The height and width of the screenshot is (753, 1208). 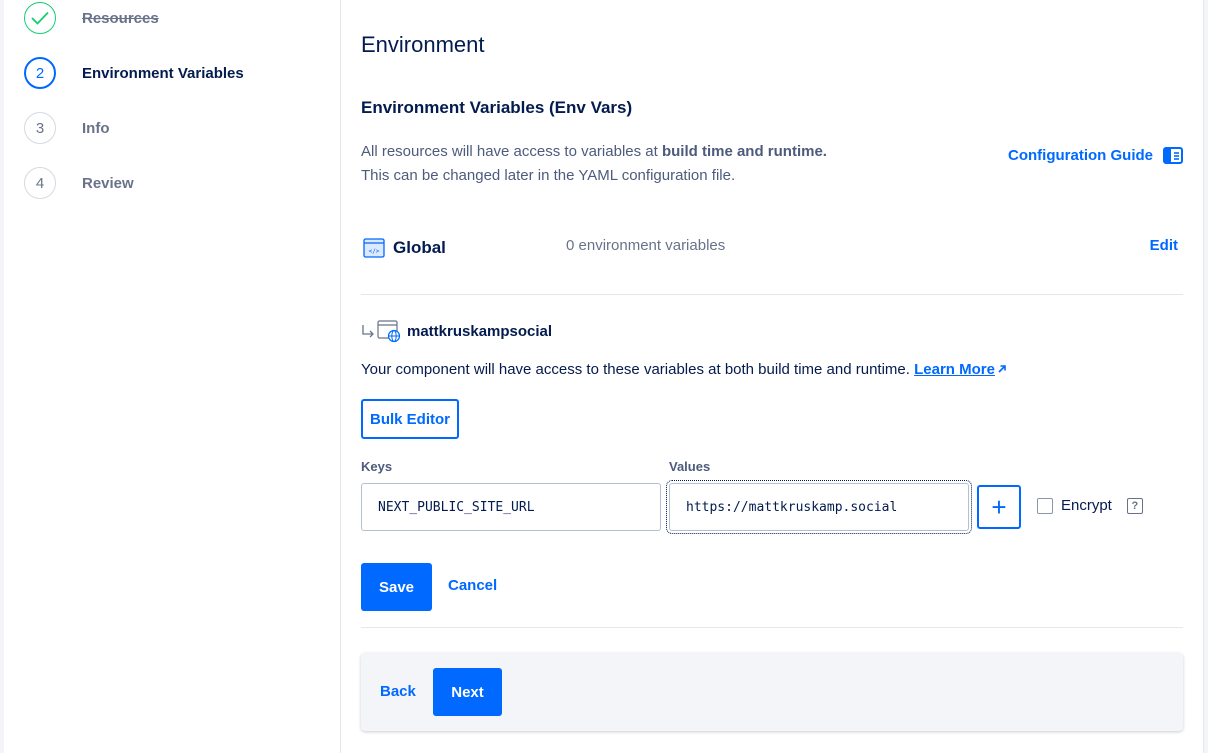 What do you see at coordinates (1002, 369) in the screenshot?
I see `external-link-icon` at bounding box center [1002, 369].